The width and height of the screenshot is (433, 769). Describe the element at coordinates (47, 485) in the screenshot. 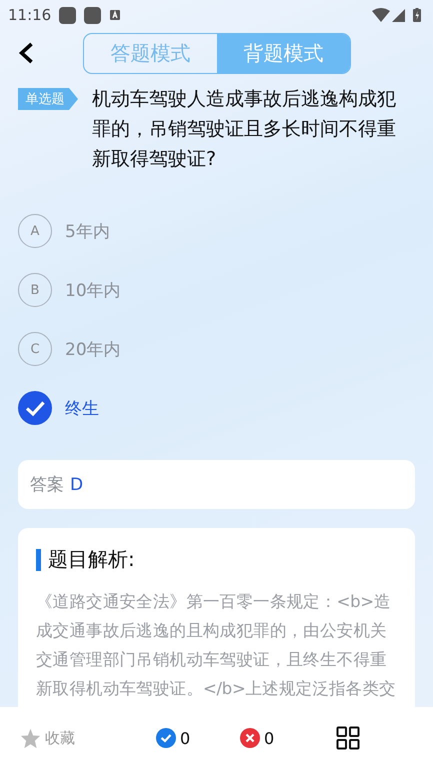

I see `answer-label: 答案` at that location.